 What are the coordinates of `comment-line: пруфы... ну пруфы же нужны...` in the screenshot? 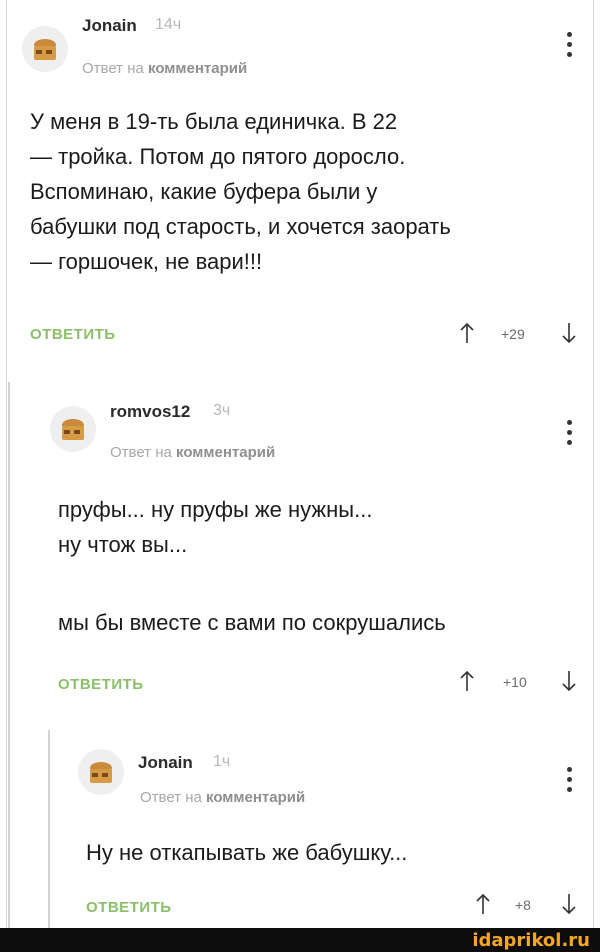 It's located at (215, 509).